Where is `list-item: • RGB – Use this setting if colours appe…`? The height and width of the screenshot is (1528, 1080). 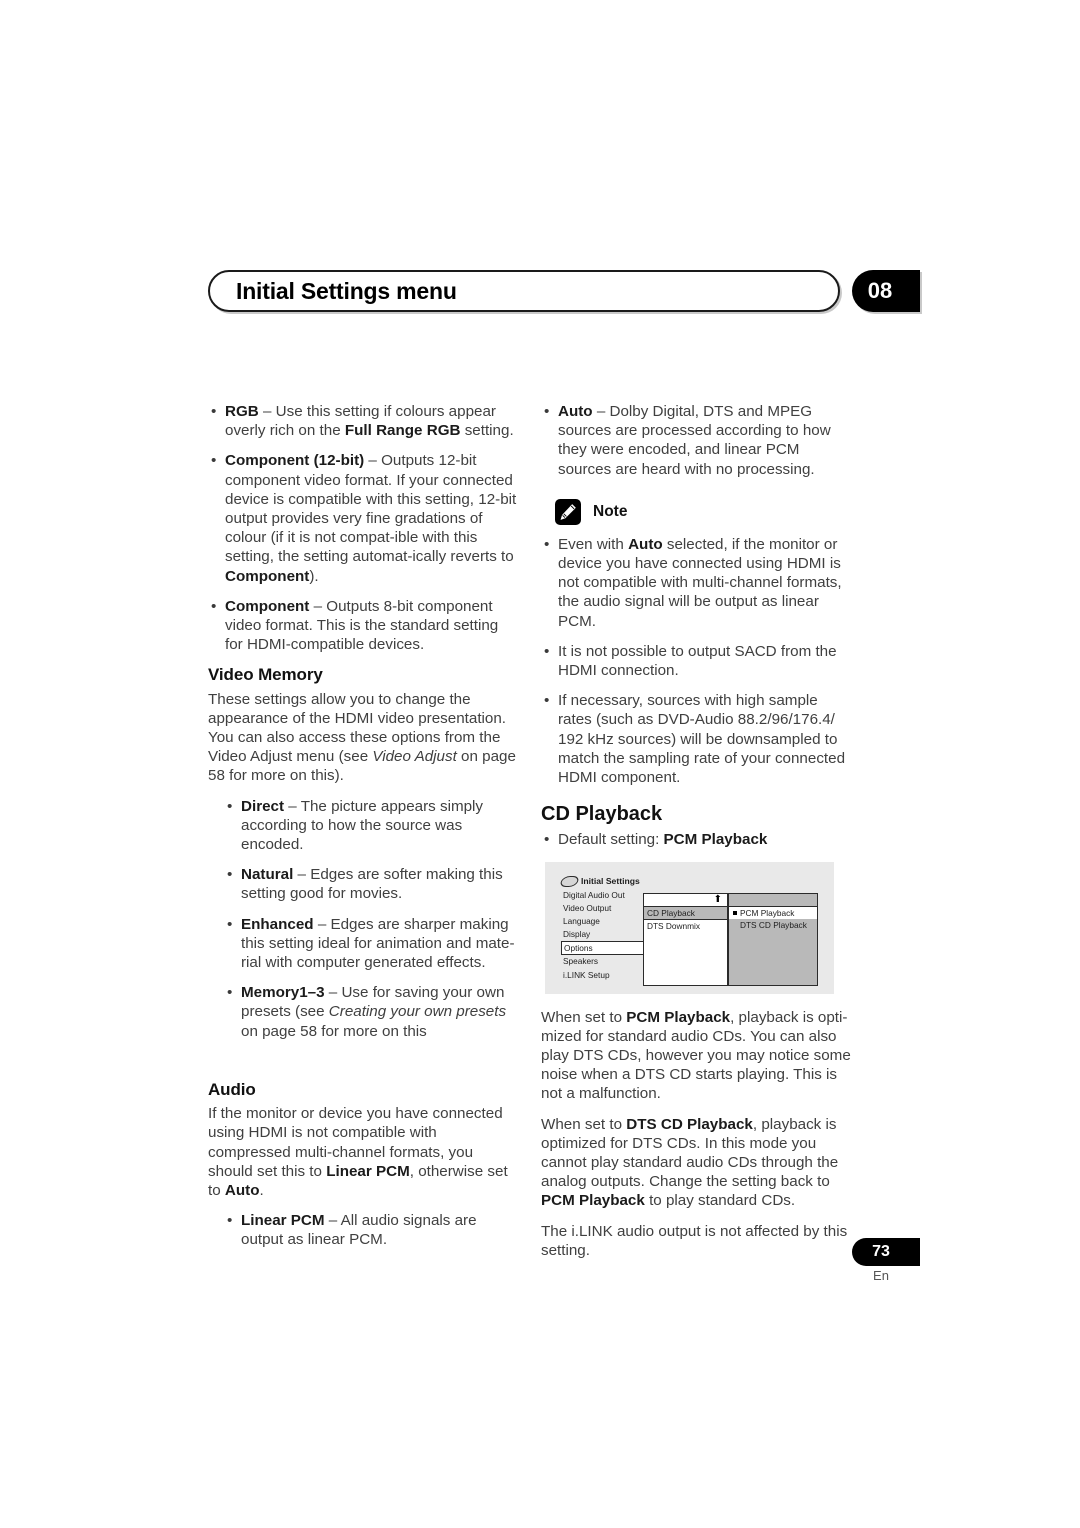 list-item: • RGB – Use this setting if colours appe… is located at coordinates (364, 421).